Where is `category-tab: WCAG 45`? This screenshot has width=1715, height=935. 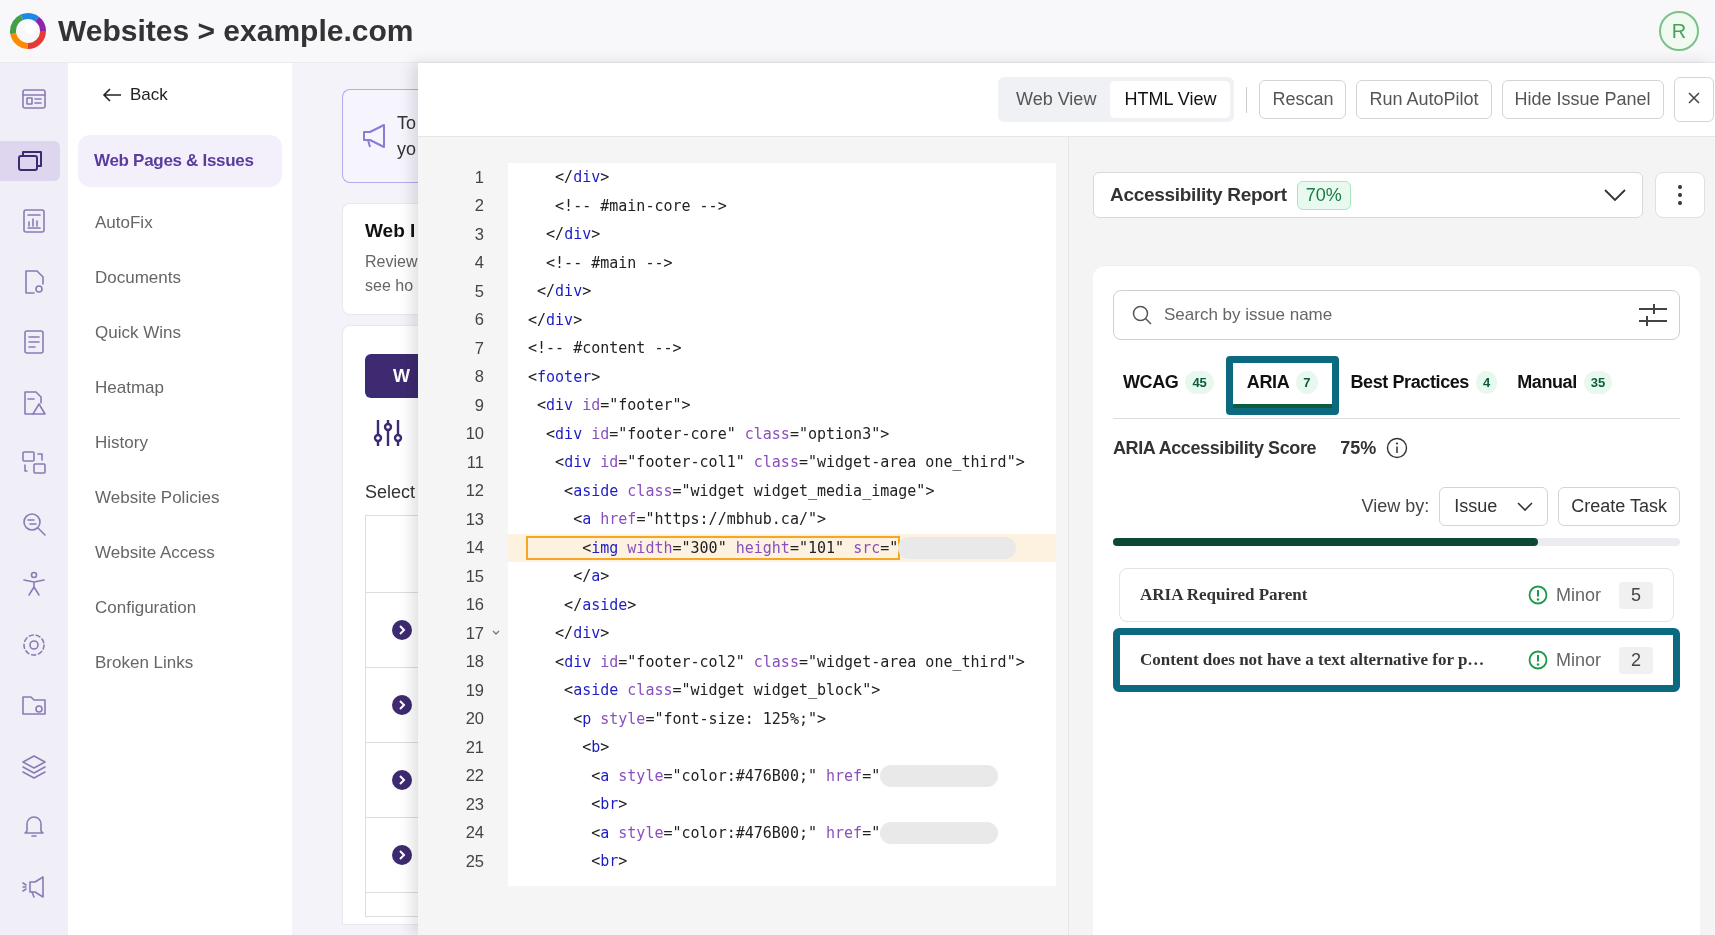 category-tab: WCAG 45 is located at coordinates (1168, 385).